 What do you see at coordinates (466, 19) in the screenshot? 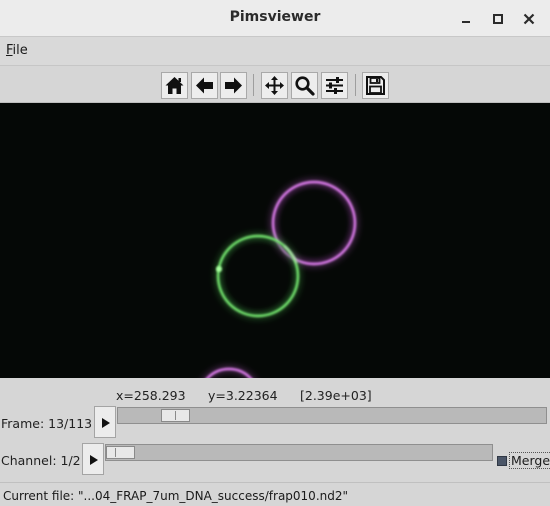
I see `minimize-button` at bounding box center [466, 19].